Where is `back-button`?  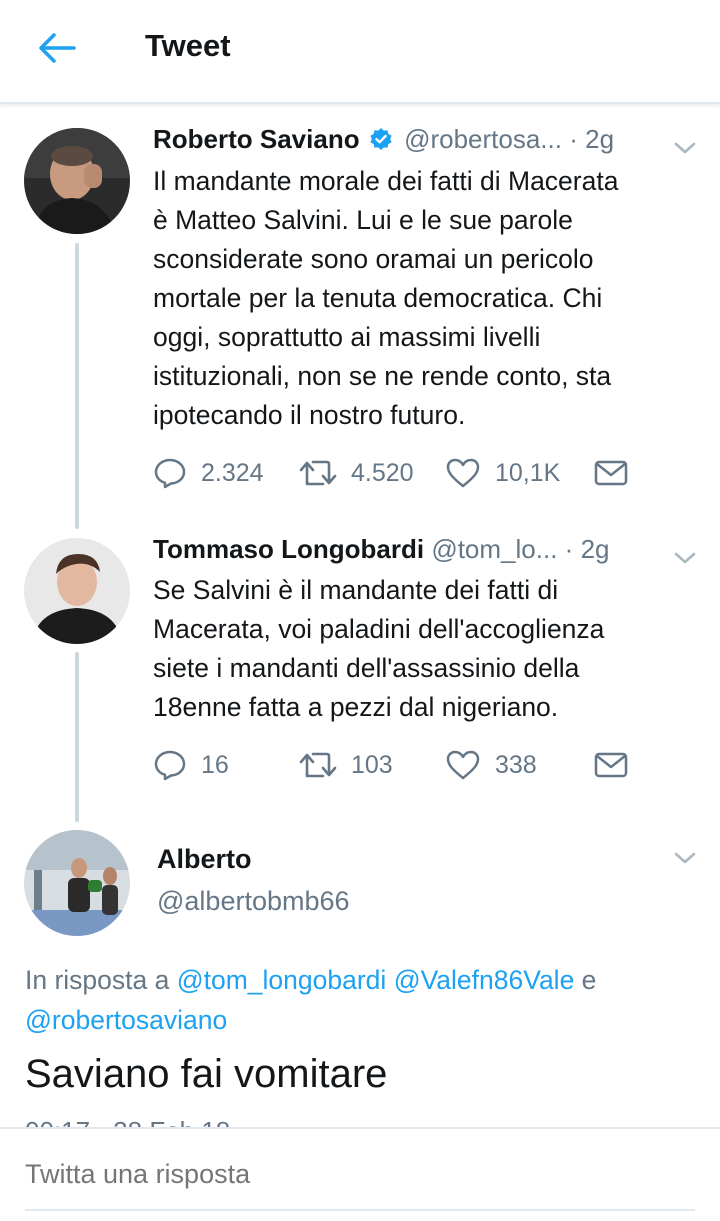 back-button is located at coordinates (56, 48).